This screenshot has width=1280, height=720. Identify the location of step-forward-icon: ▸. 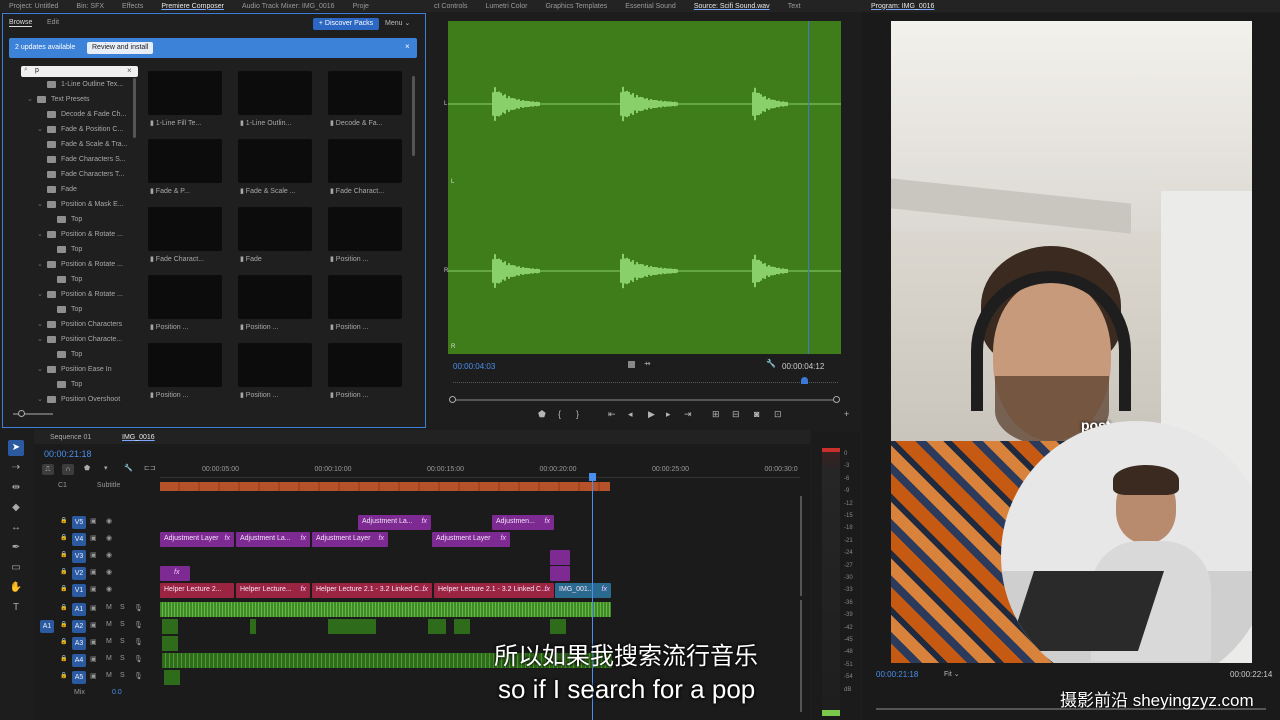
(668, 414).